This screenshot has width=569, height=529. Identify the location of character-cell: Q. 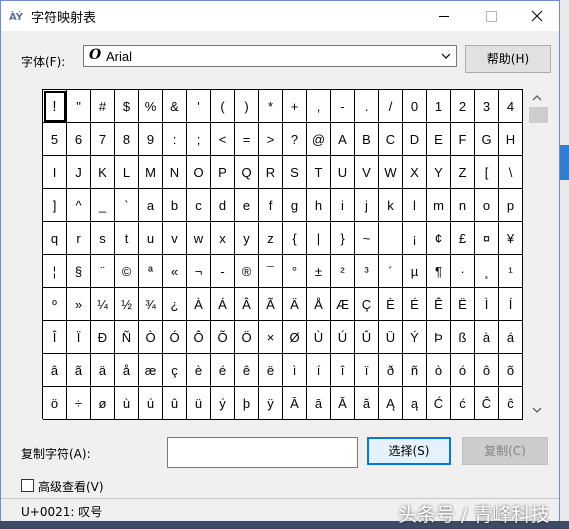
(247, 172).